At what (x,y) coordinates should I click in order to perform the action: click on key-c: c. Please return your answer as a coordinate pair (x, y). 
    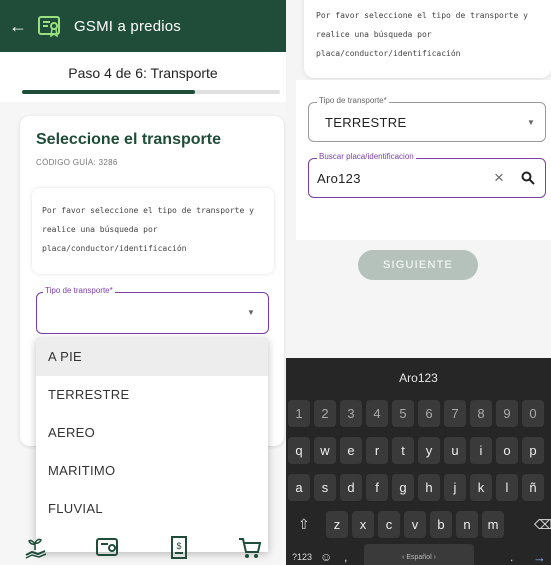
    Looking at the image, I should click on (389, 524).